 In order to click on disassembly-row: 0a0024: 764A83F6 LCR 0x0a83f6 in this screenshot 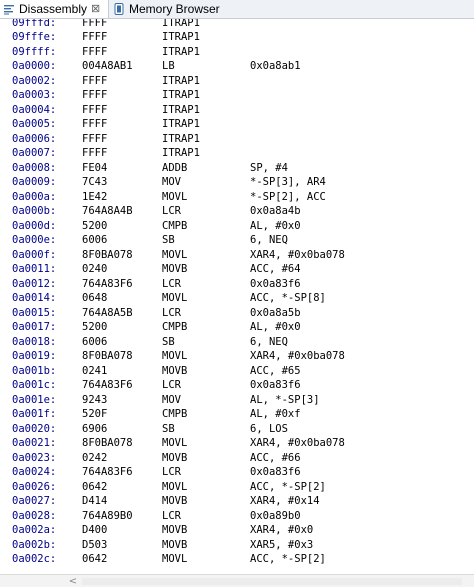, I will do `click(237, 472)`.